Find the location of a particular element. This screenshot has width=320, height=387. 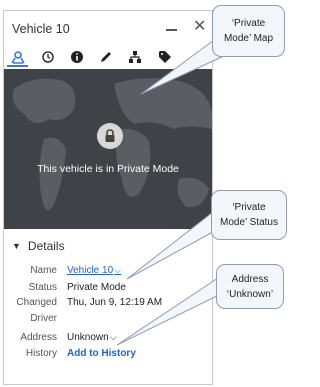

callout-private-mode-map: ‘Private Mode’ Map is located at coordinates (248, 31).